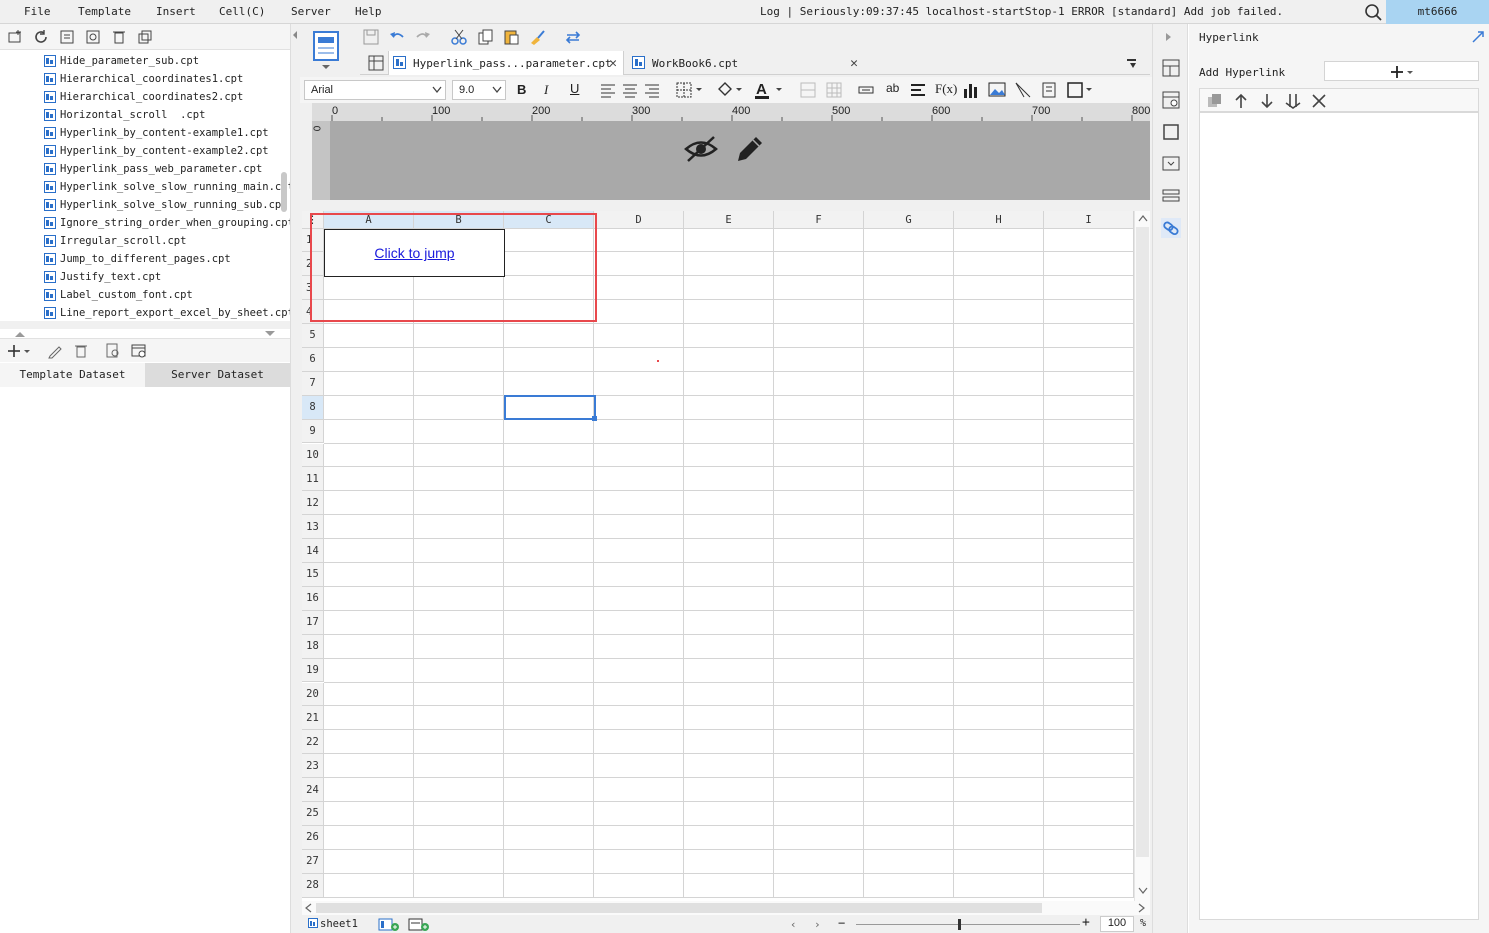 Image resolution: width=1489 pixels, height=933 pixels. What do you see at coordinates (115, 241) in the screenshot?
I see `file-item: Irregular_scroll.cpt` at bounding box center [115, 241].